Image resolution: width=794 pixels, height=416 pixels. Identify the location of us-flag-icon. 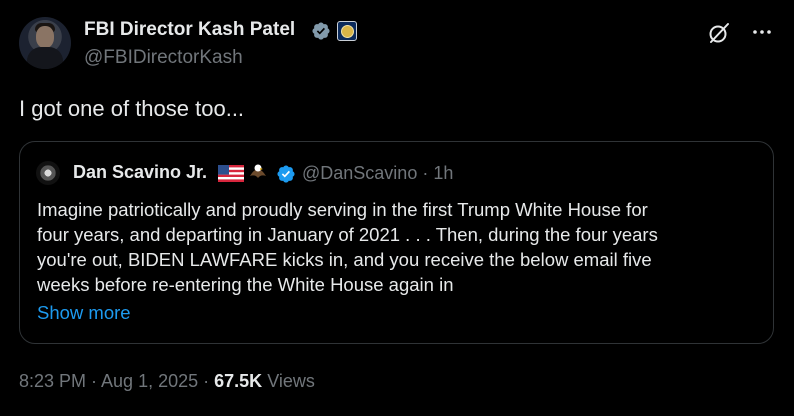
(231, 173).